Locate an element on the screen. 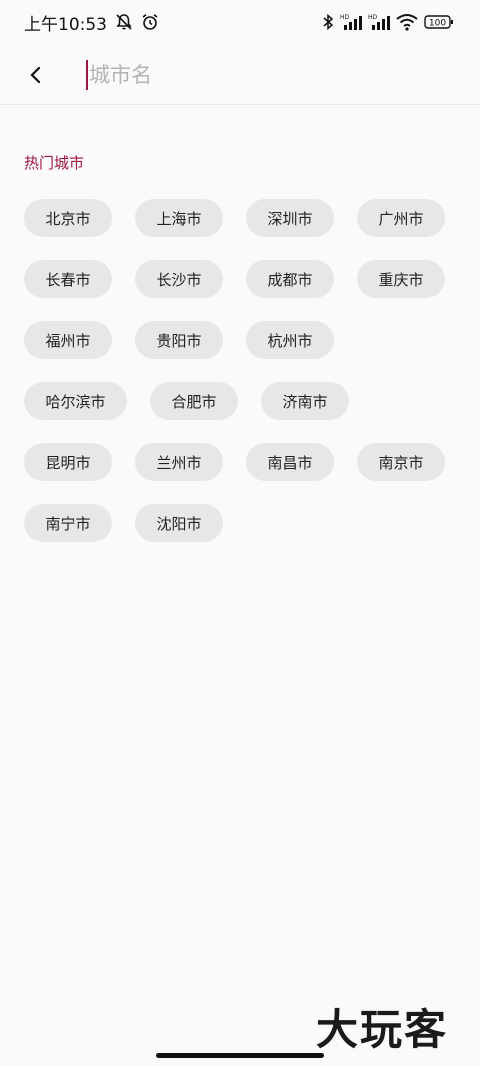 This screenshot has height=1066, width=480. battery-level: 100 is located at coordinates (437, 24).